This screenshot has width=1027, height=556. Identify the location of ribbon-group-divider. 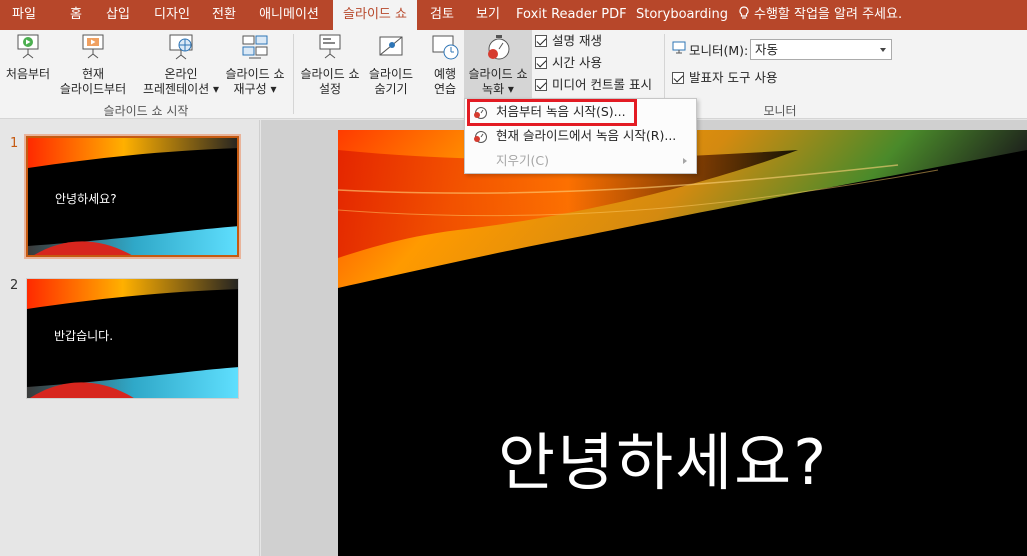
(293, 74).